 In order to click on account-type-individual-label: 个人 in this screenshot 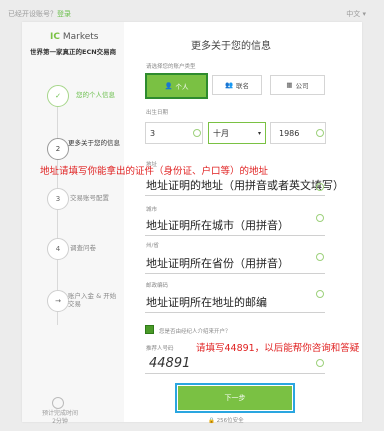, I will do `click(182, 87)`.